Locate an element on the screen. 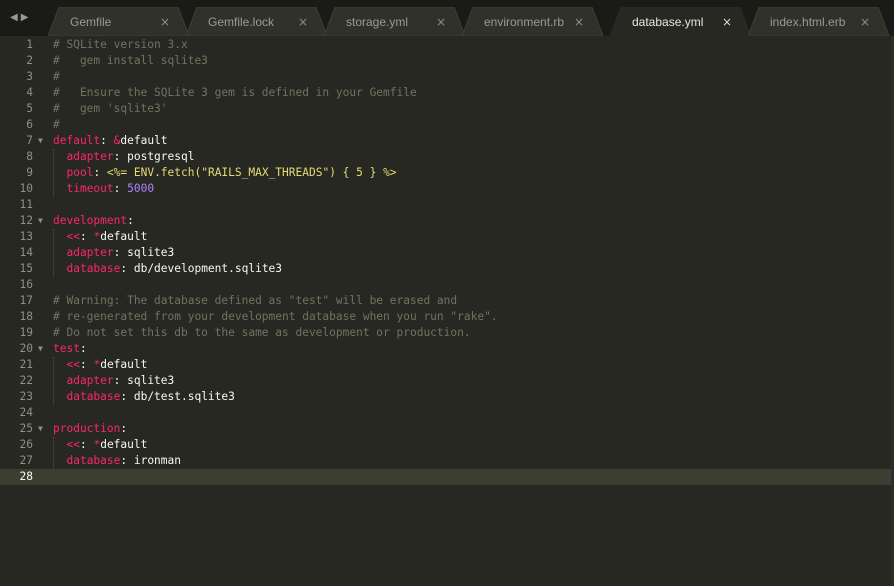 Image resolution: width=894 pixels, height=586 pixels. tab-3: environment.rb × is located at coordinates (533, 21).